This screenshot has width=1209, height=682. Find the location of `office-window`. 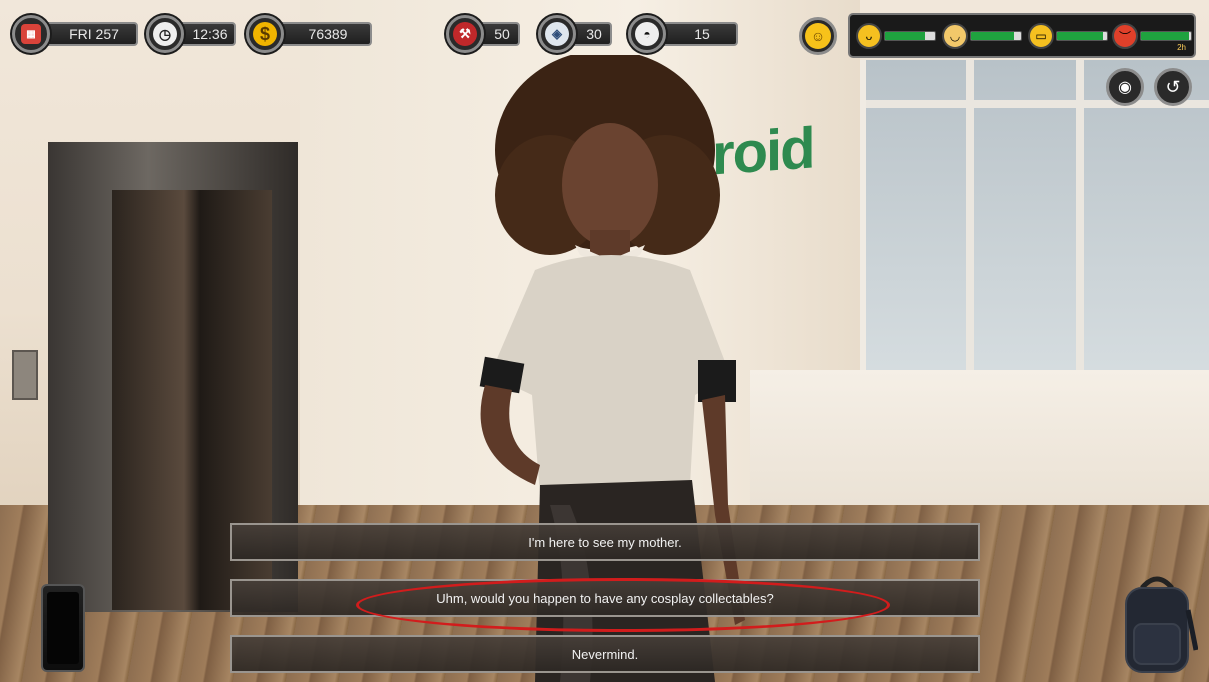

office-window is located at coordinates (1034, 220).